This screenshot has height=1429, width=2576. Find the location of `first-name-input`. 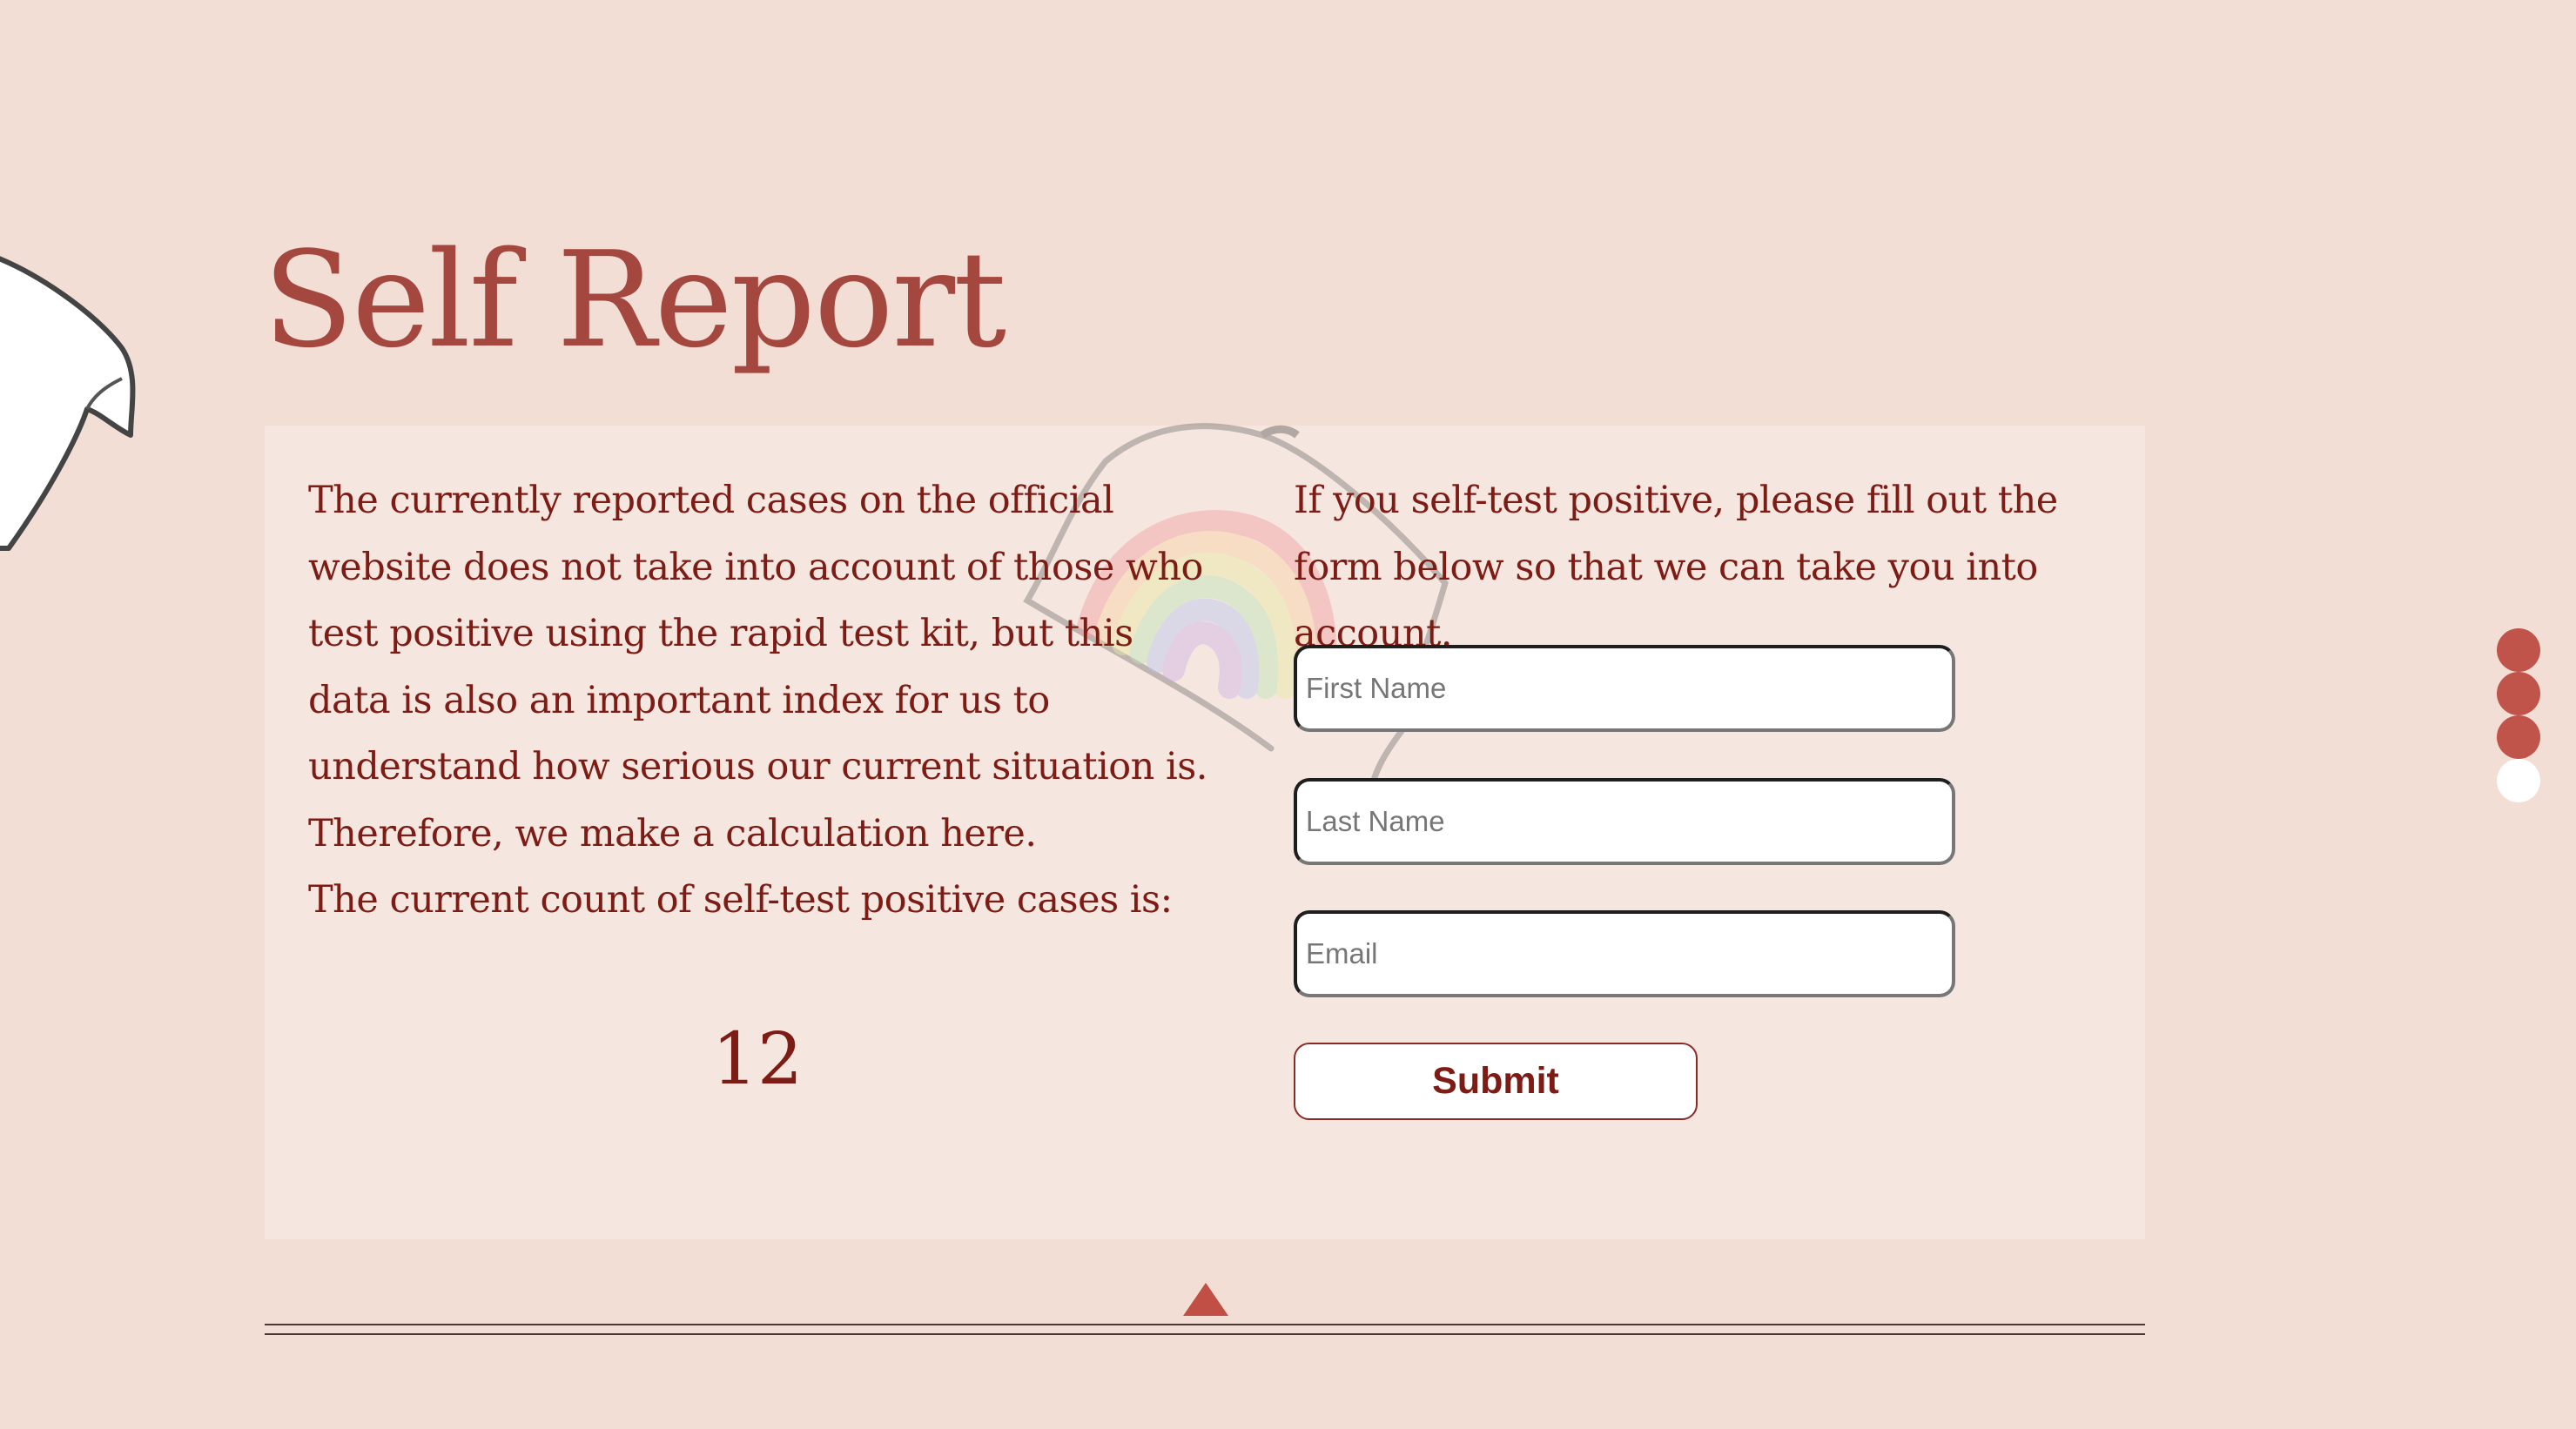

first-name-input is located at coordinates (1624, 688).